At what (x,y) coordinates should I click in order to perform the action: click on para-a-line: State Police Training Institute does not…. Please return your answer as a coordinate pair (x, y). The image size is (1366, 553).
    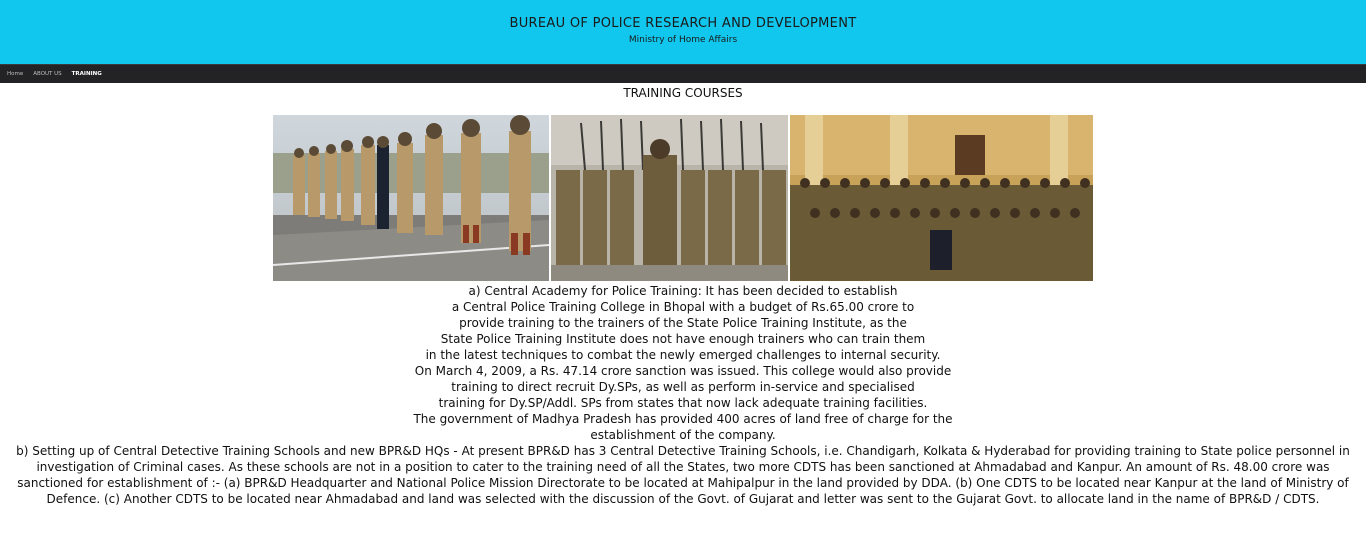
    Looking at the image, I should click on (683, 339).